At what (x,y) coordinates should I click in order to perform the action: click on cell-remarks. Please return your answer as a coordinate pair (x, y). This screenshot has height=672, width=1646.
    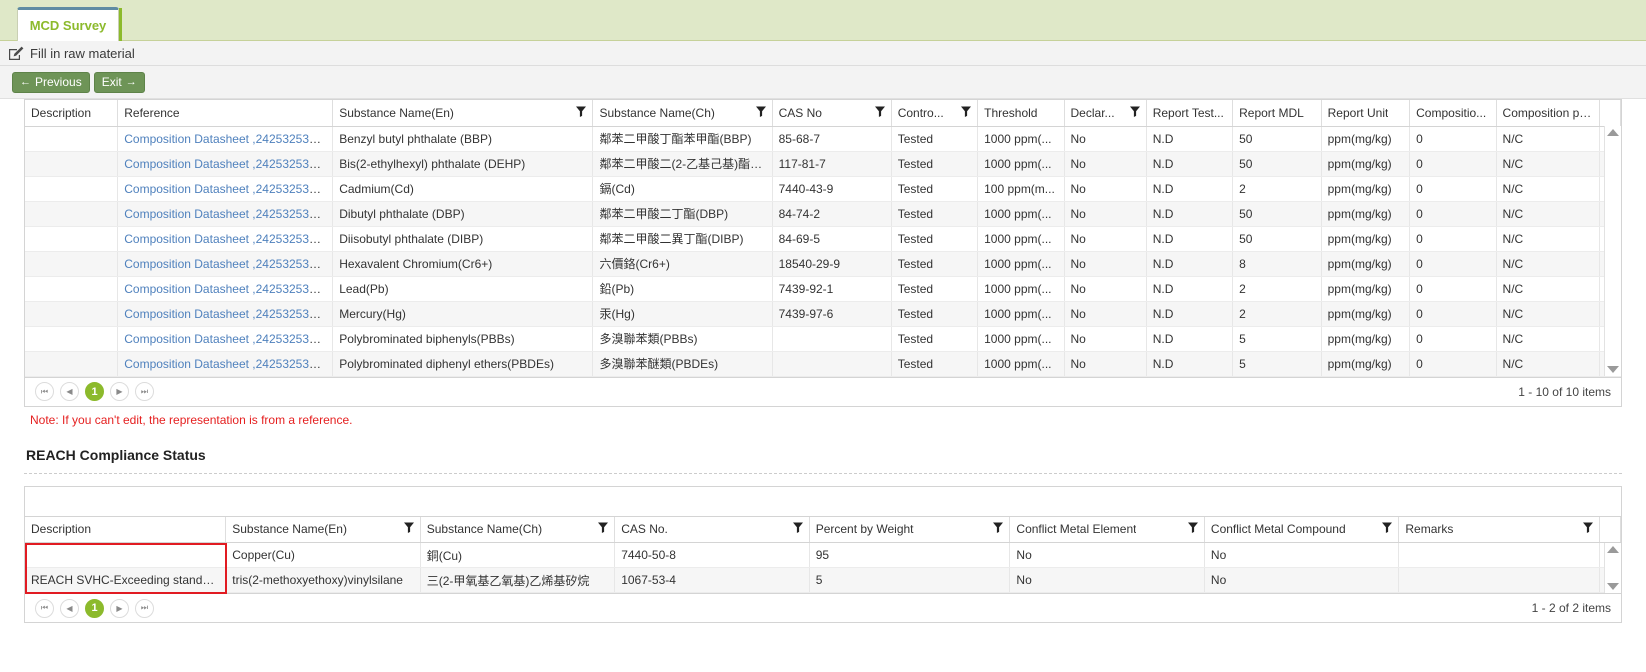
    Looking at the image, I should click on (1499, 555).